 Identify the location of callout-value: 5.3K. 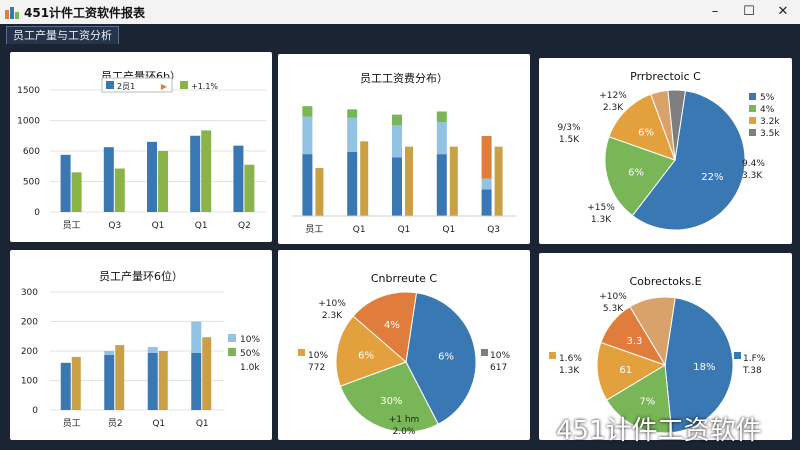
(613, 309).